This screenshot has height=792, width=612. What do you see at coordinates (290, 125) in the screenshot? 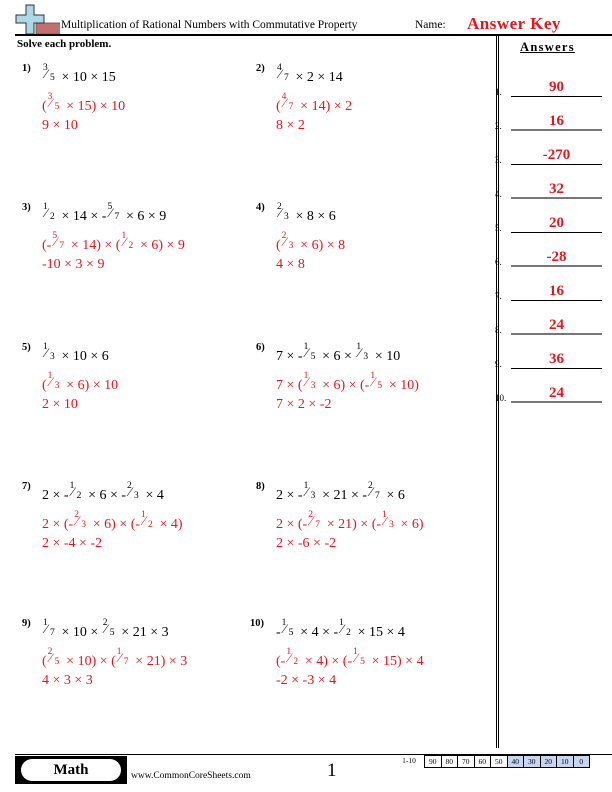
I see `expr-text: 8 × 2` at bounding box center [290, 125].